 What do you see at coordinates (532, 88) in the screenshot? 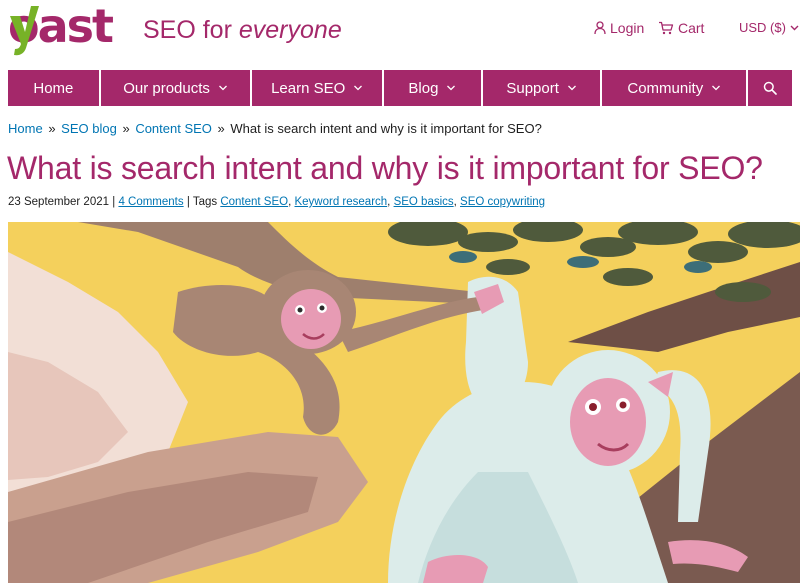
I see `nav-item-label: Support` at bounding box center [532, 88].